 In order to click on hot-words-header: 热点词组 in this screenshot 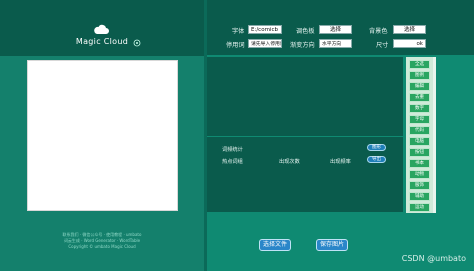, I will do `click(232, 162)`.